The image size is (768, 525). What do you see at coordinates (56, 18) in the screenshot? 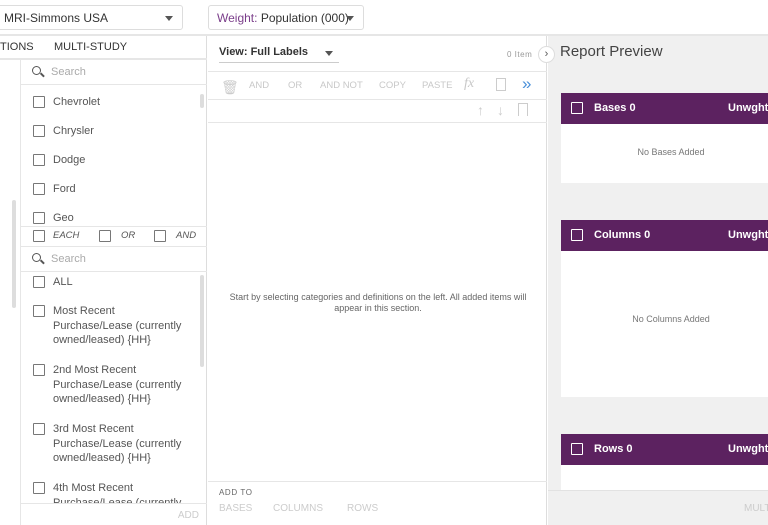
I see `study-value: MRI-Simmons USA` at bounding box center [56, 18].